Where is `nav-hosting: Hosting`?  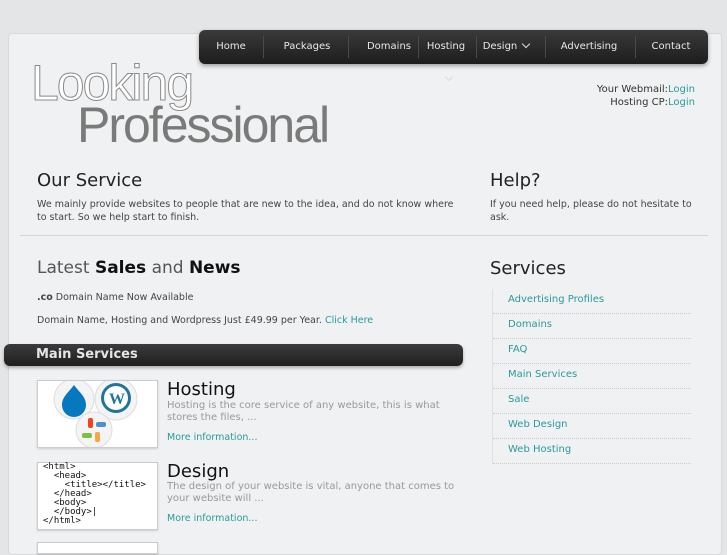 nav-hosting: Hosting is located at coordinates (446, 56).